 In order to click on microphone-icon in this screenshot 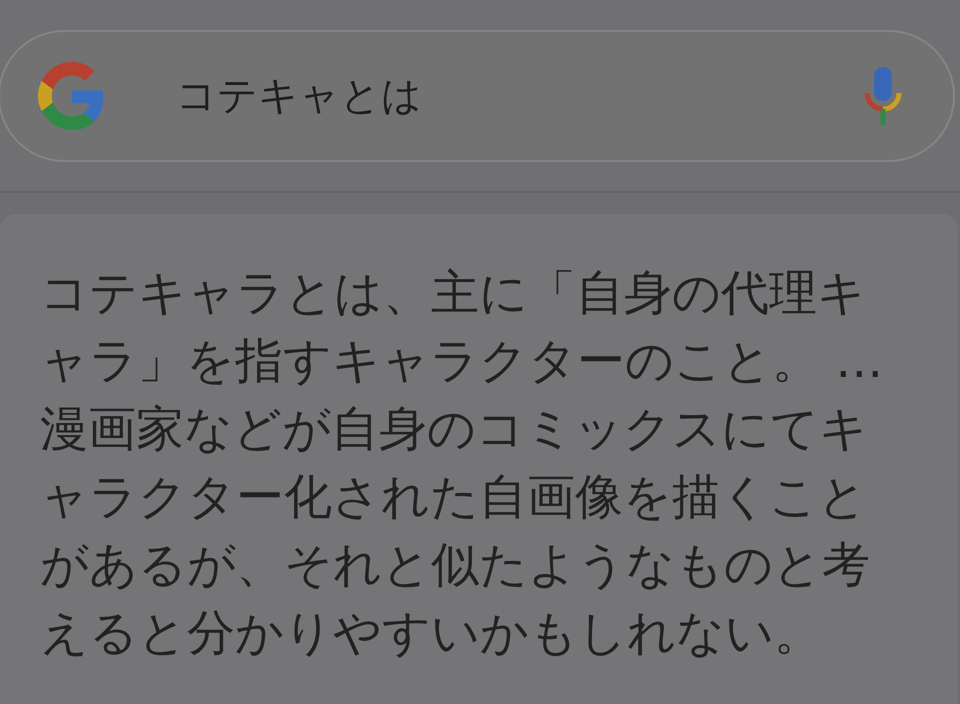, I will do `click(883, 95)`.